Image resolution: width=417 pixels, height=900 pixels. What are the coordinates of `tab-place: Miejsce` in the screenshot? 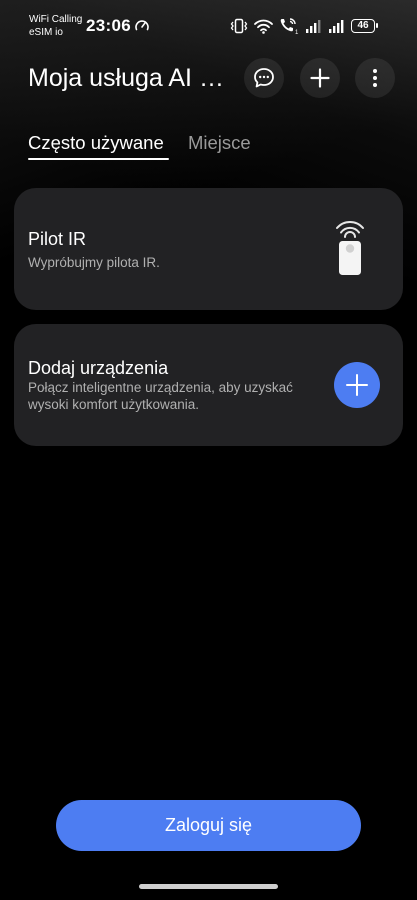 It's located at (219, 143).